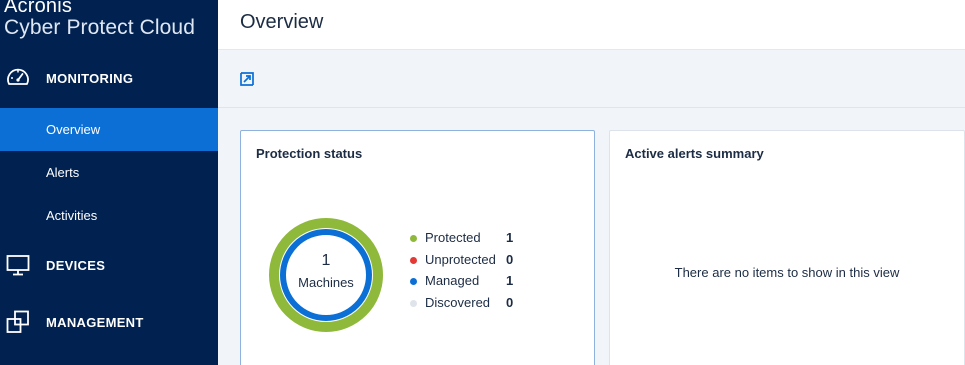  Describe the element at coordinates (694, 153) in the screenshot. I see `widget-title: Active alerts summary` at that location.